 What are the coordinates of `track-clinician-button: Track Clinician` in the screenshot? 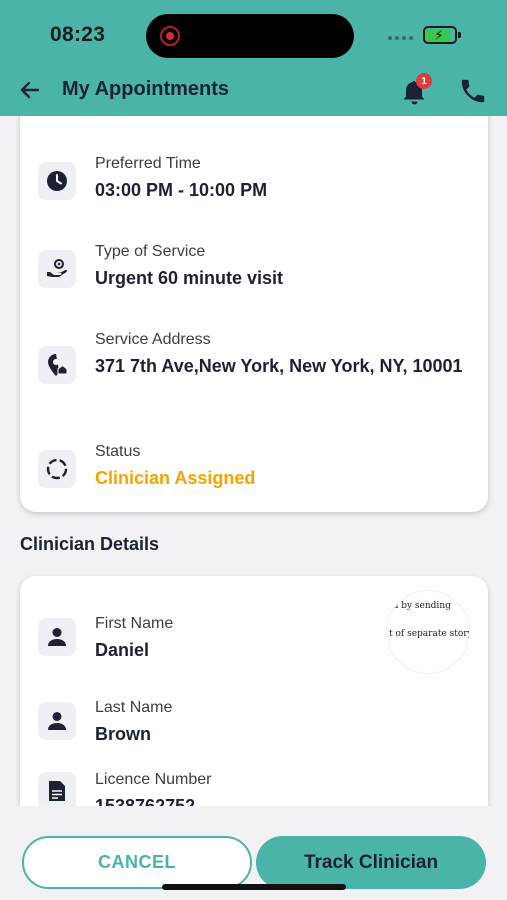 It's located at (371, 862).